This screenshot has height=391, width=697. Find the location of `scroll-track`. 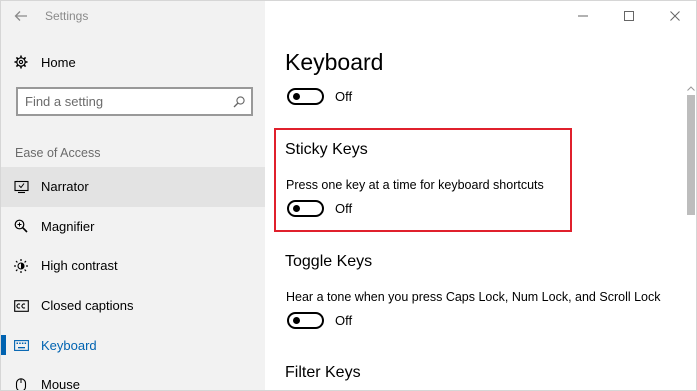

scroll-track is located at coordinates (691, 242).